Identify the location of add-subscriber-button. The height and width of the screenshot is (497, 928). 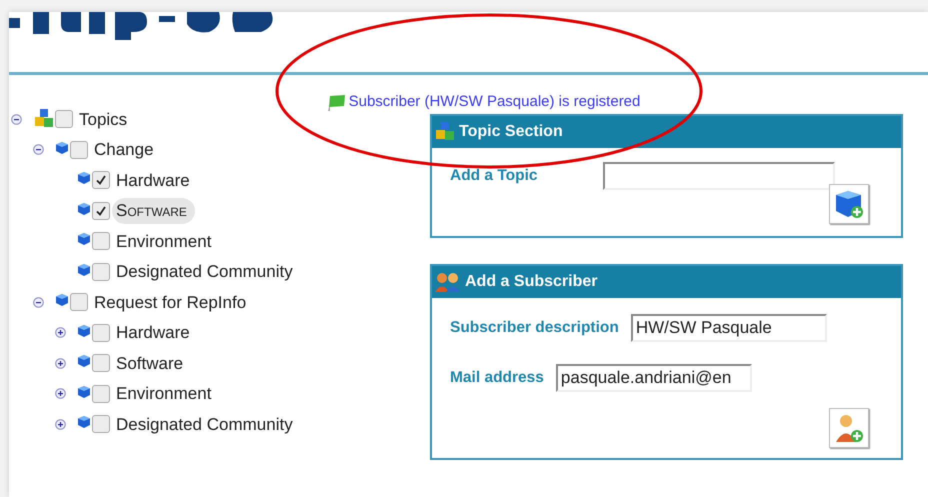
(849, 428).